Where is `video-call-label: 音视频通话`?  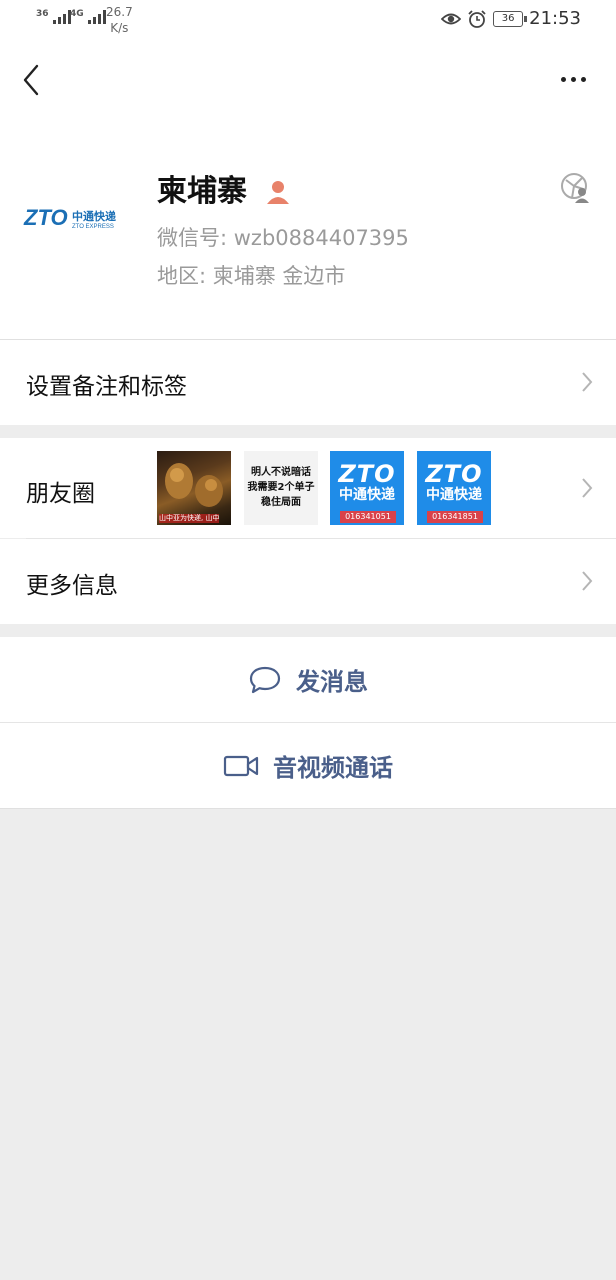
video-call-label: 音视频通话 is located at coordinates (333, 768).